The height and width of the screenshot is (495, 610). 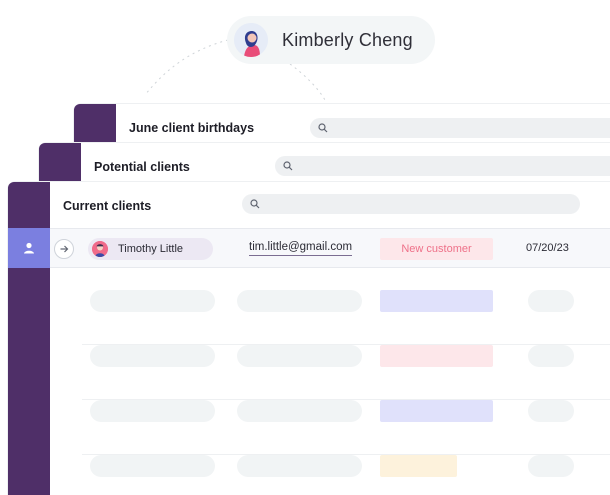 What do you see at coordinates (64, 249) in the screenshot?
I see `arrow-right-icon` at bounding box center [64, 249].